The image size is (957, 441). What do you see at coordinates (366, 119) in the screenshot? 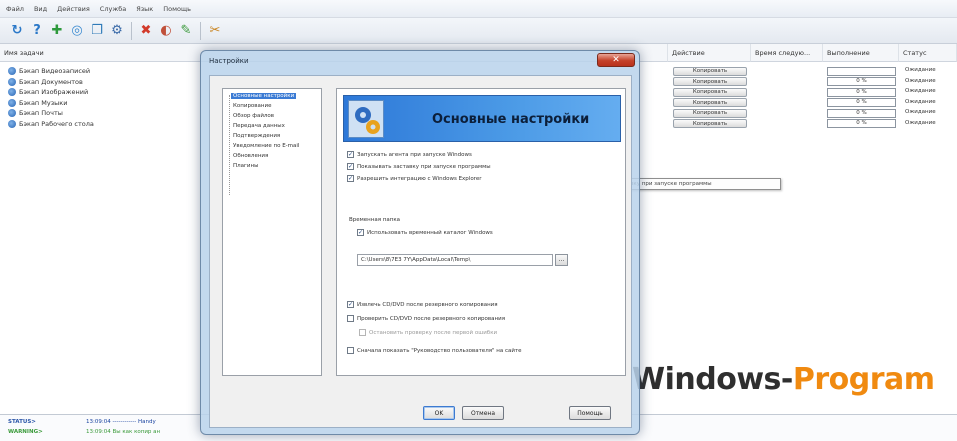
I see `settings-gear-icon` at bounding box center [366, 119].